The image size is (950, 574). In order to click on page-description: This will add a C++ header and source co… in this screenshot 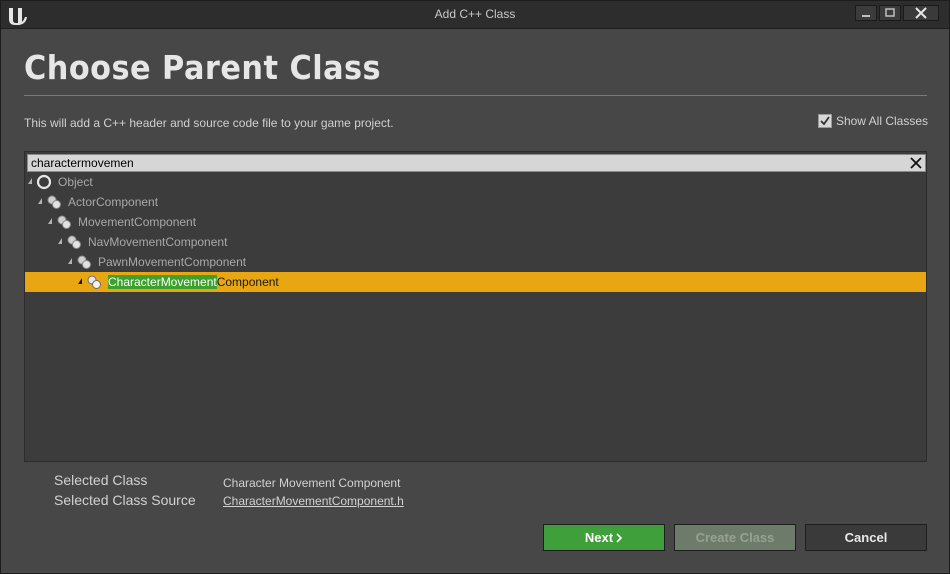, I will do `click(209, 123)`.